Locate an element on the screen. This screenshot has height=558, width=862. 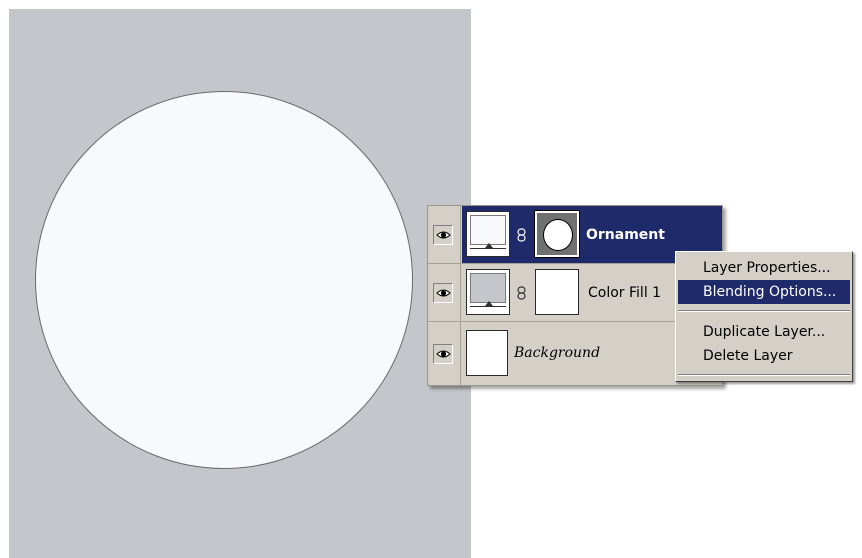
layer-name: Color Fill 1 is located at coordinates (625, 293).